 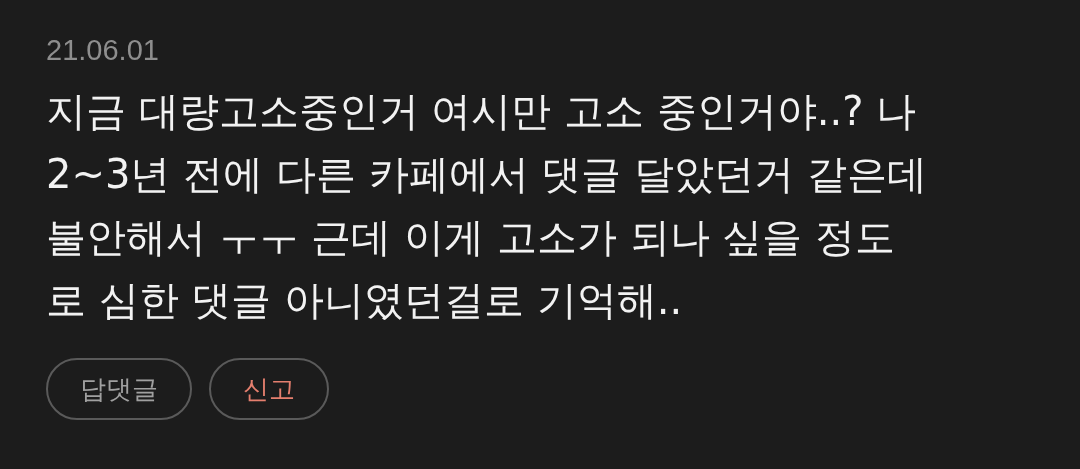 What do you see at coordinates (269, 389) in the screenshot?
I see `report-button: 신고` at bounding box center [269, 389].